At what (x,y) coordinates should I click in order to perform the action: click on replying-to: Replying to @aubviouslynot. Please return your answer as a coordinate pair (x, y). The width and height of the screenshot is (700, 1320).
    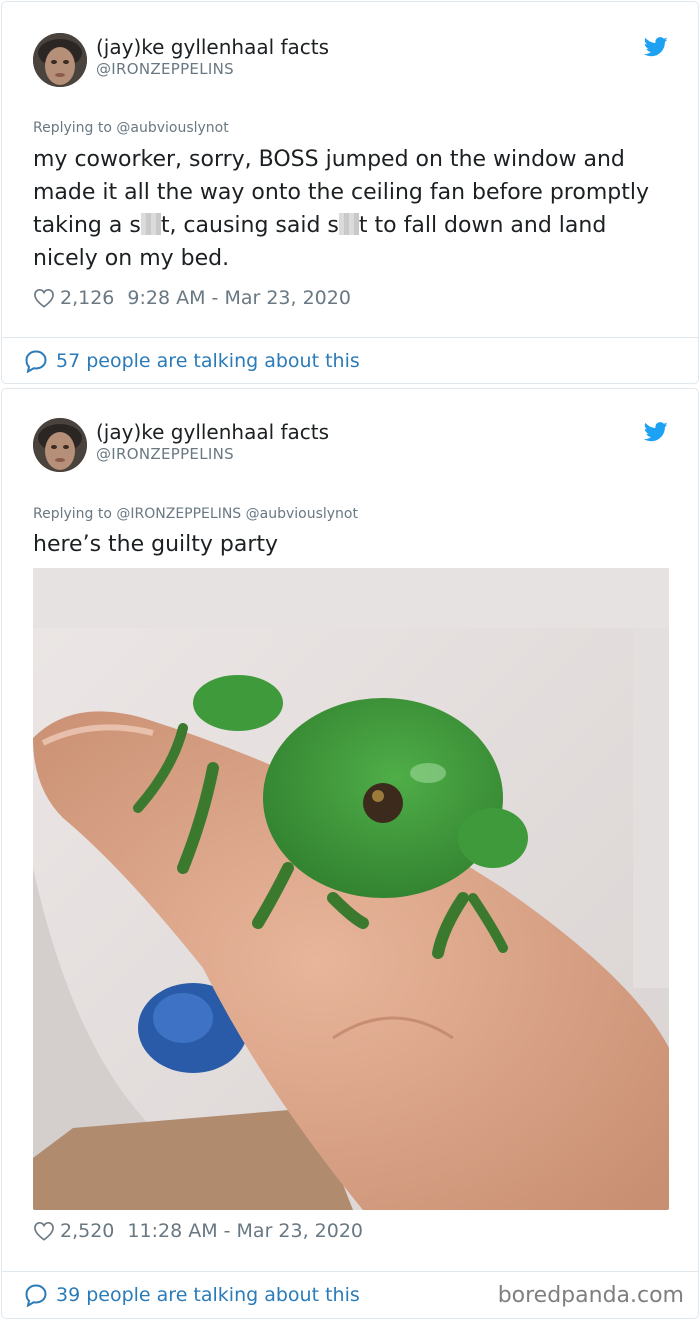
    Looking at the image, I should click on (131, 128).